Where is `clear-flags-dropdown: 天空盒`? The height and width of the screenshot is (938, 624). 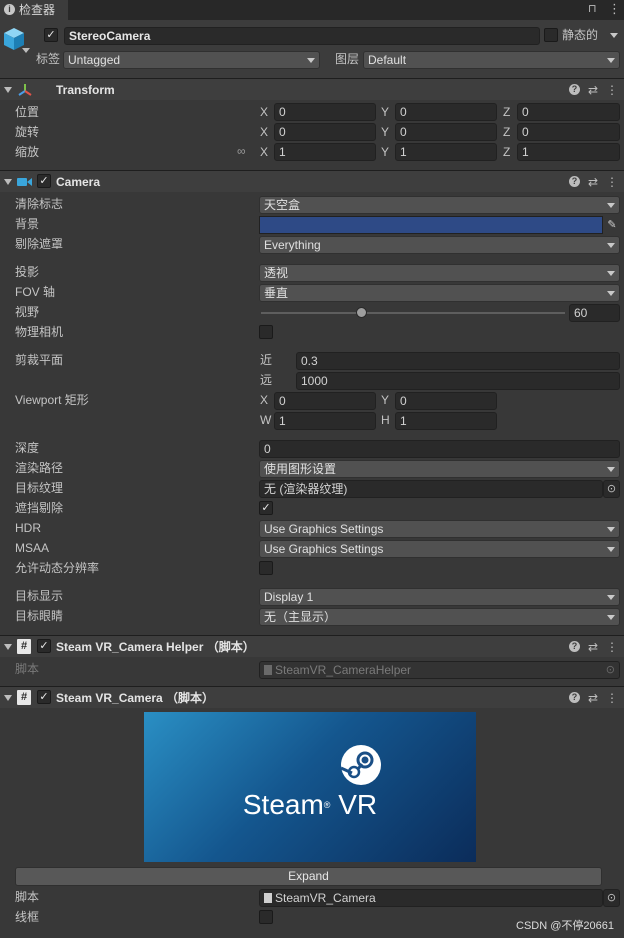
clear-flags-dropdown: 天空盒 is located at coordinates (439, 205).